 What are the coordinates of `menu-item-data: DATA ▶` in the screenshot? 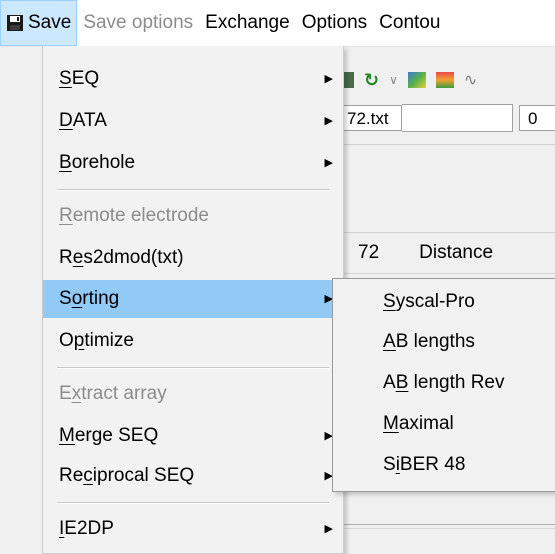 It's located at (193, 121).